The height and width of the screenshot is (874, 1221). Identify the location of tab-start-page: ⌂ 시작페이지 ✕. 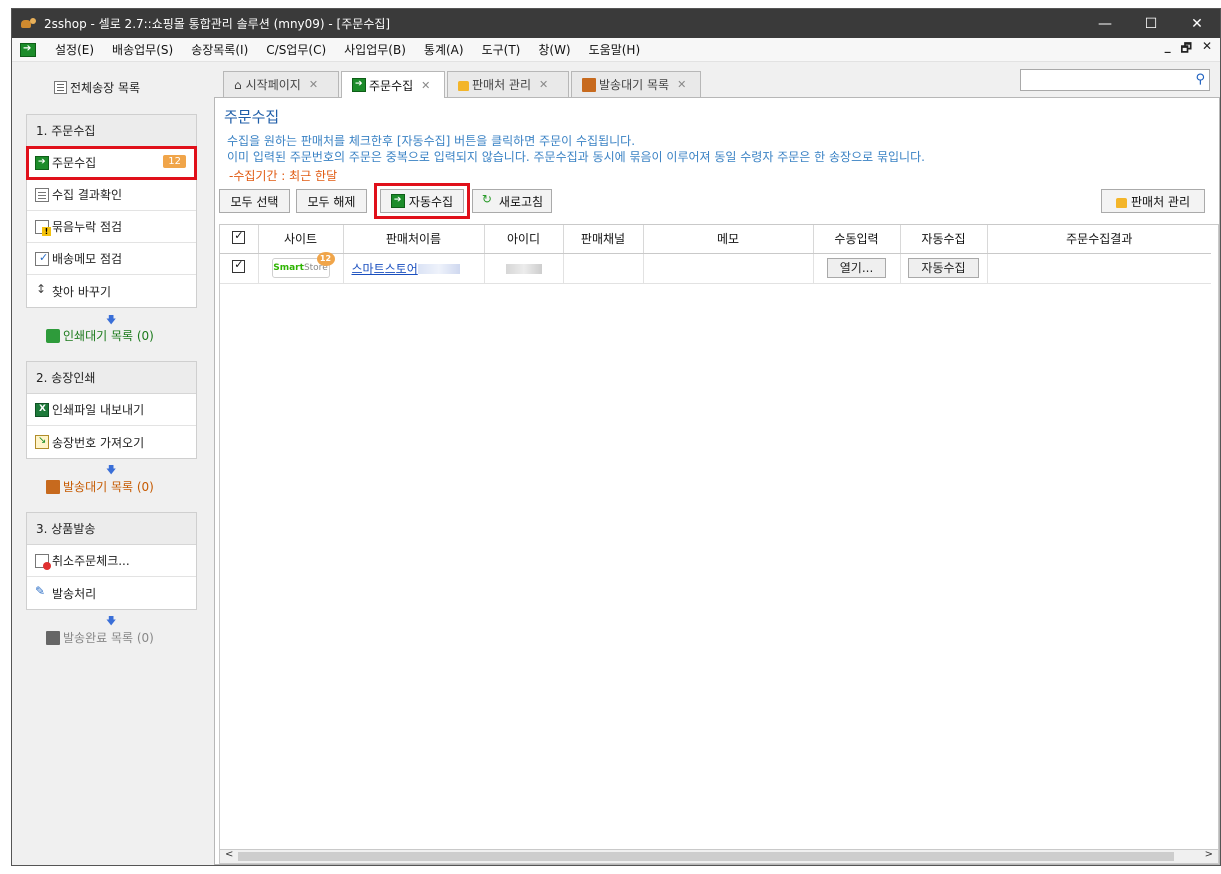
(281, 84).